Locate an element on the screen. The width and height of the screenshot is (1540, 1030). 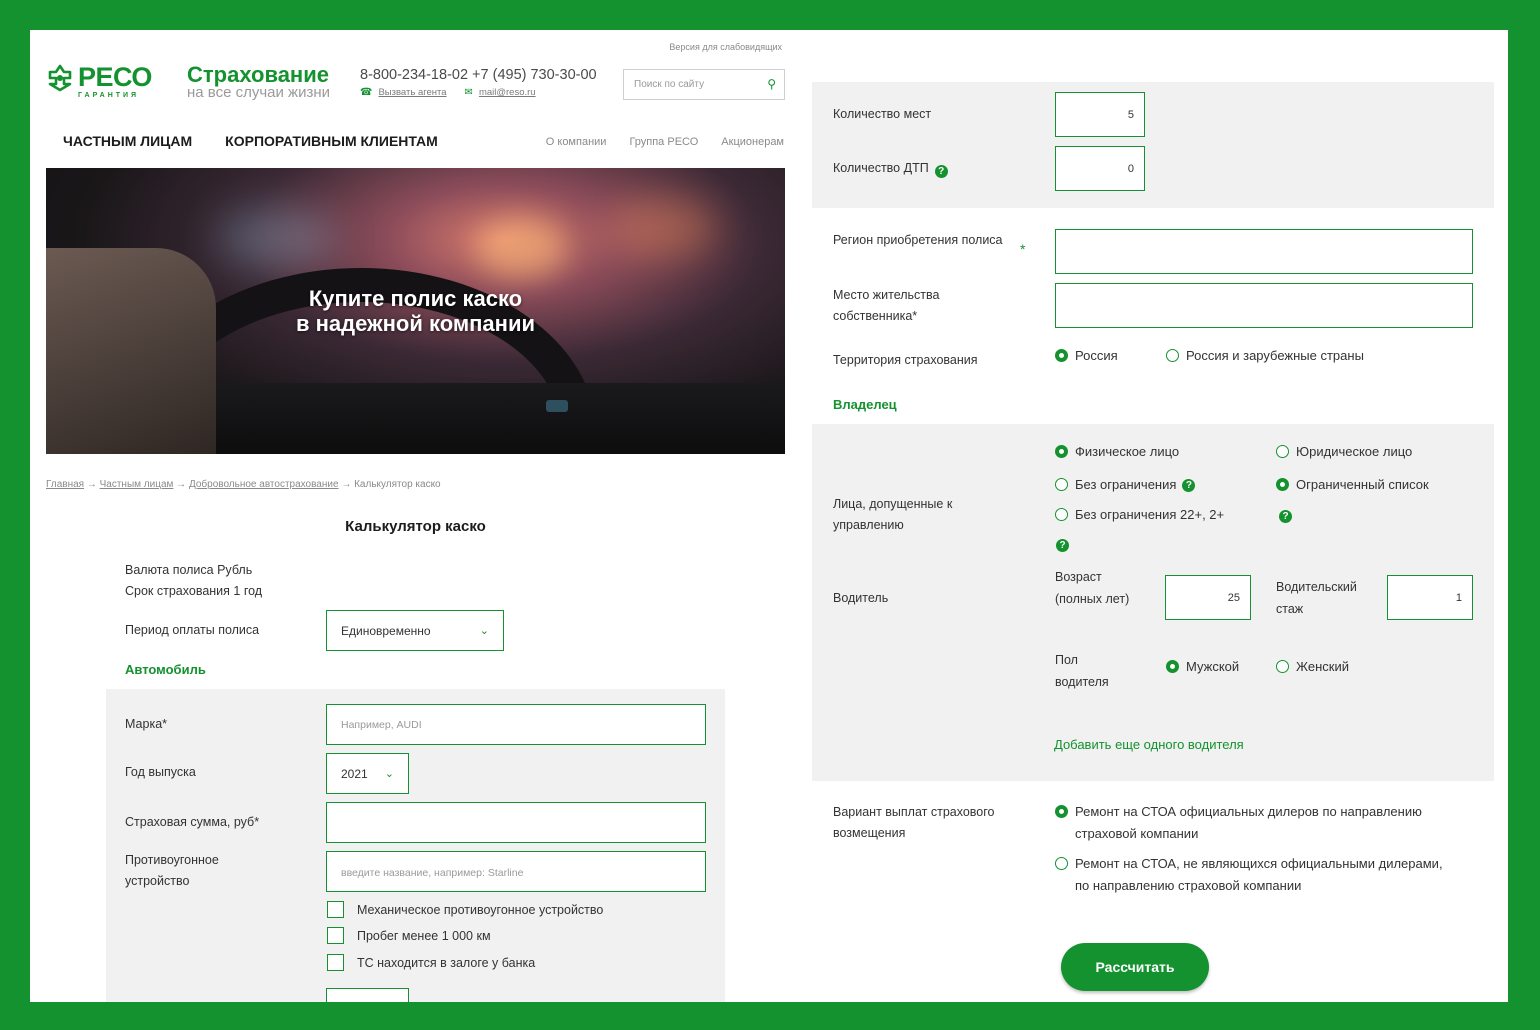
radio-territory-abroad: Россия и зарубежные страны is located at coordinates (1265, 356).